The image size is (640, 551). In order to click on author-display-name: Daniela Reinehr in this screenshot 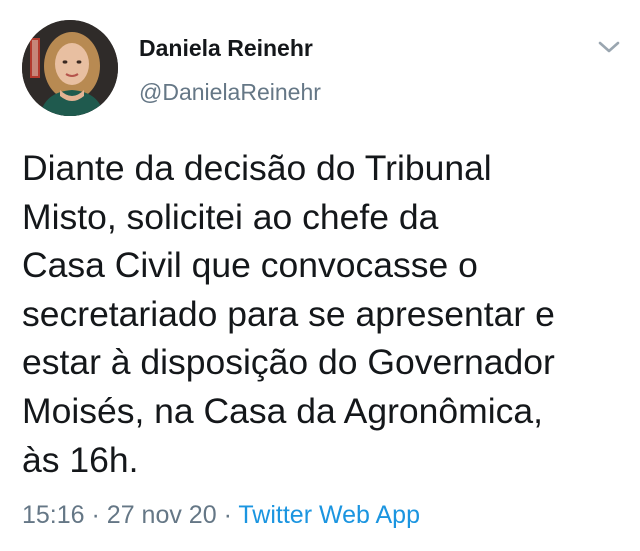, I will do `click(226, 48)`.